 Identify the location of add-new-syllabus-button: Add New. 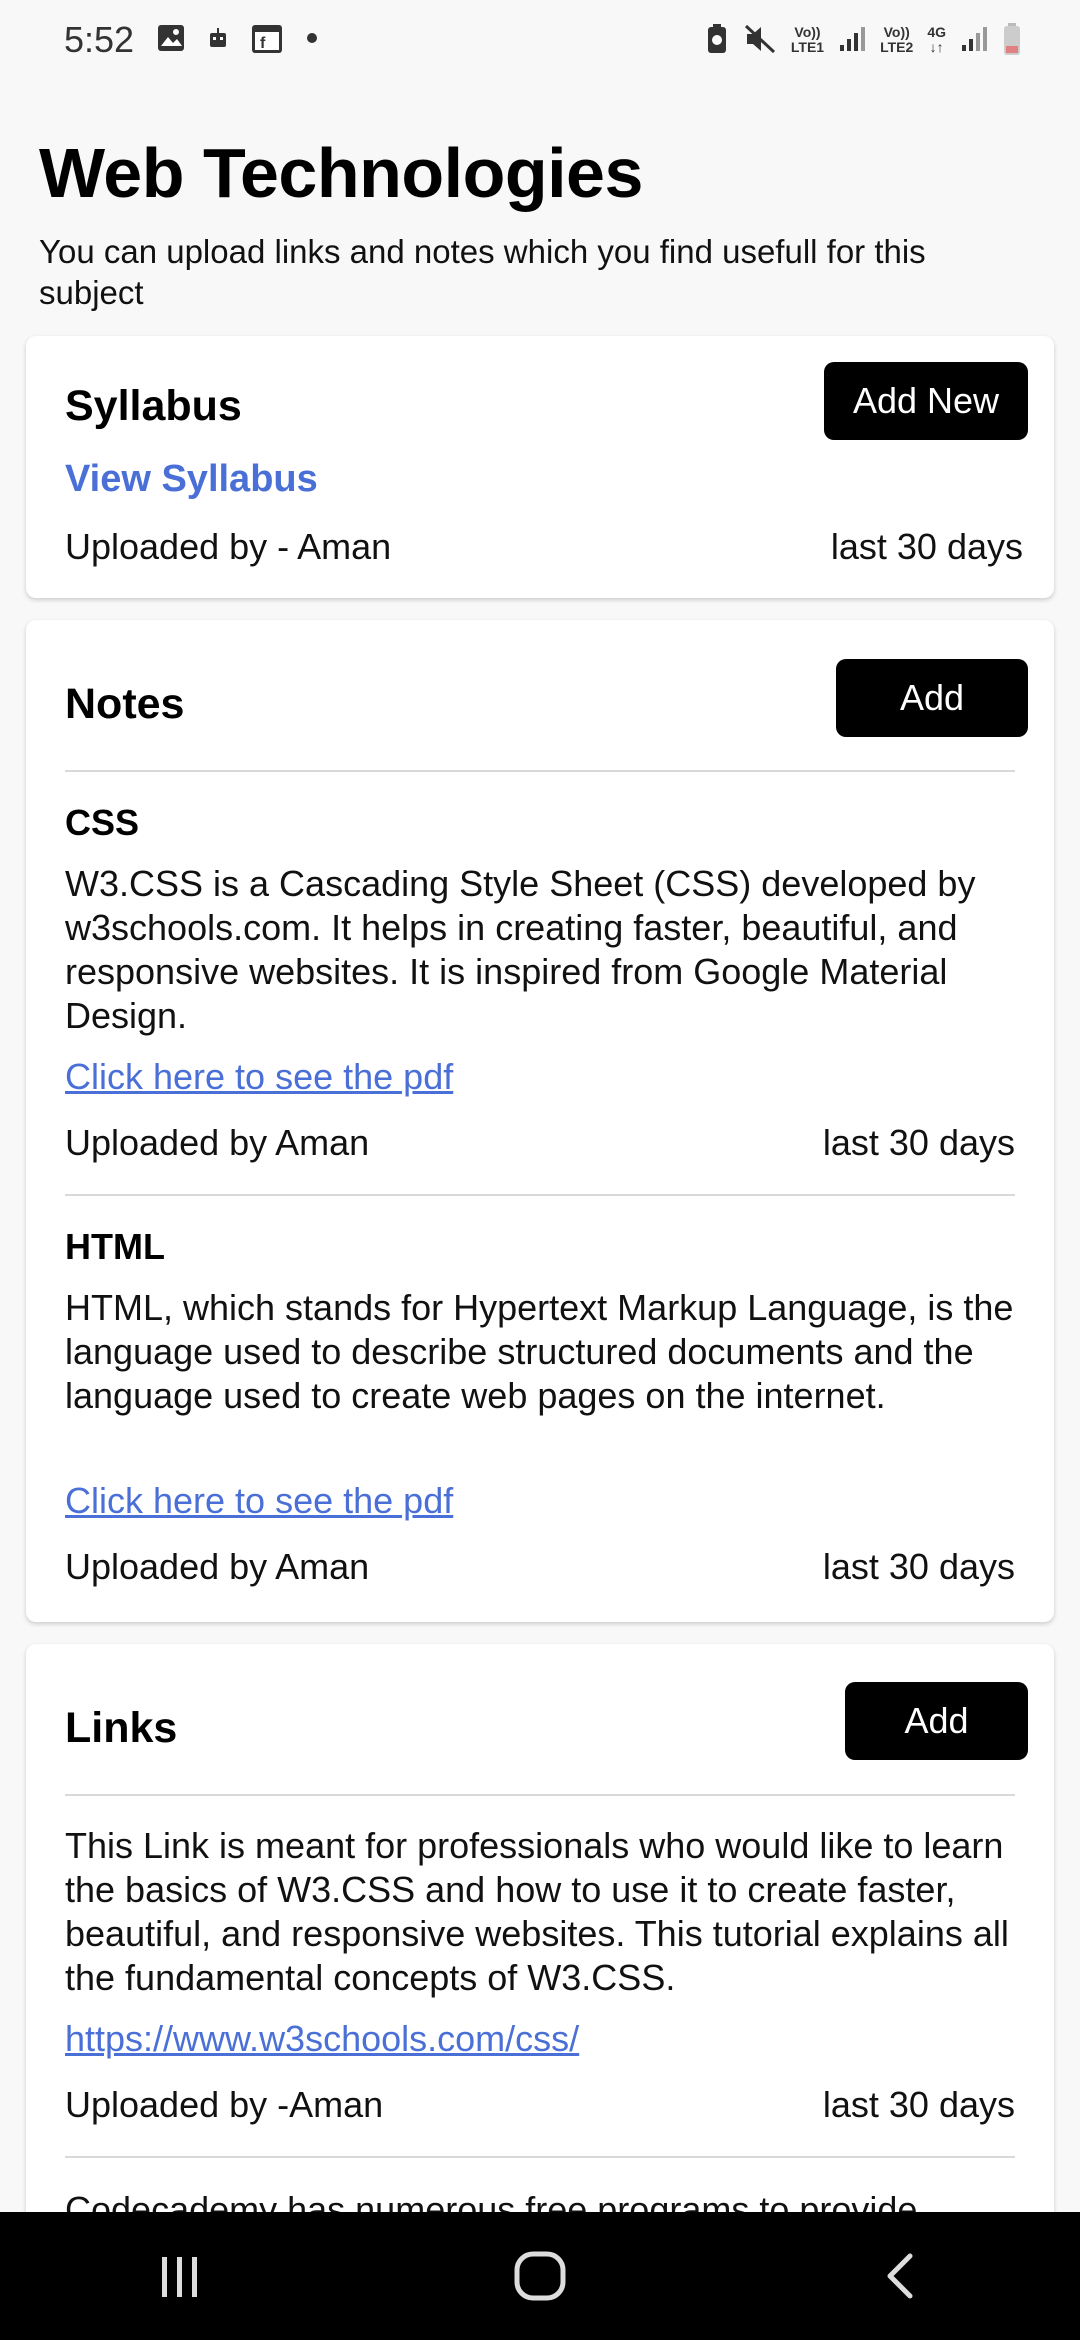
(926, 401).